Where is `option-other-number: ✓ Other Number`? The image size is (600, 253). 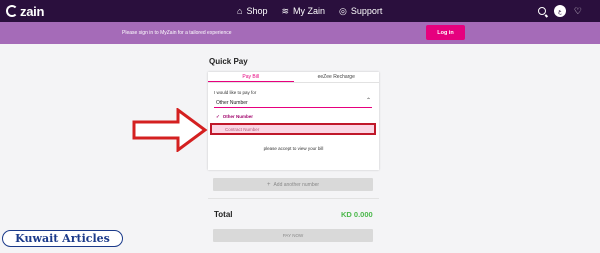 option-other-number: ✓ Other Number is located at coordinates (234, 117).